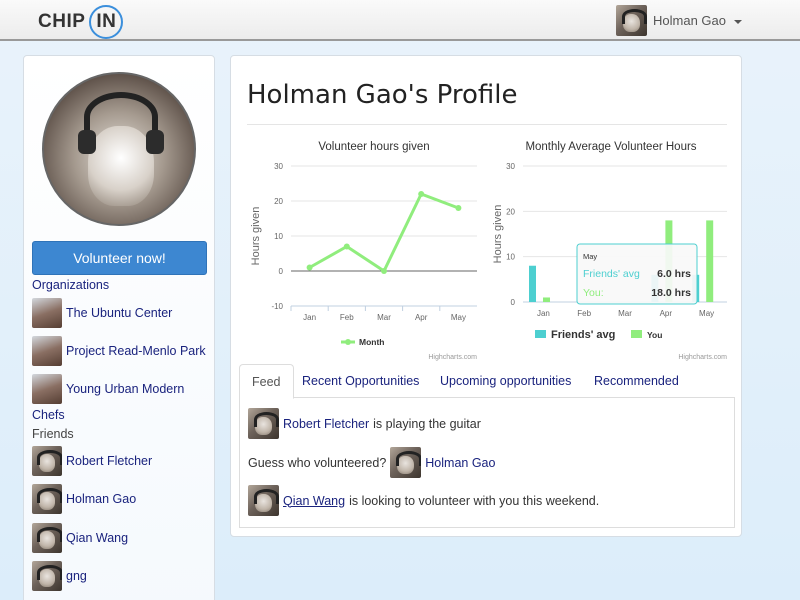 This screenshot has height=600, width=800. Describe the element at coordinates (460, 463) in the screenshot. I see `feed-user-link: Holman Gao` at that location.